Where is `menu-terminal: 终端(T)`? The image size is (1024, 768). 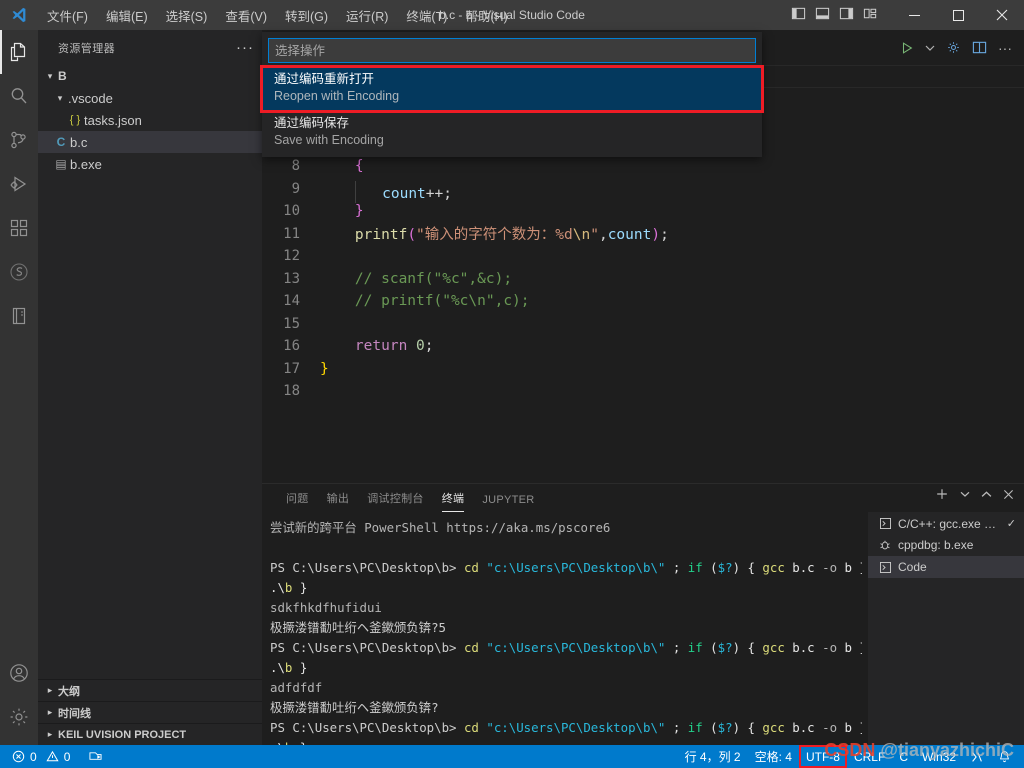 menu-terminal: 终端(T) is located at coordinates (426, 15).